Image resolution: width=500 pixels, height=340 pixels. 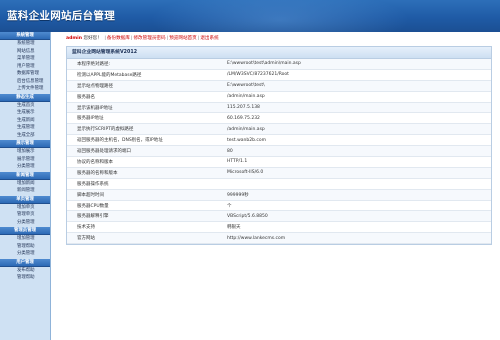 I want to click on sidebar-item-system-management: 系统管理, so click(x=25, y=44).